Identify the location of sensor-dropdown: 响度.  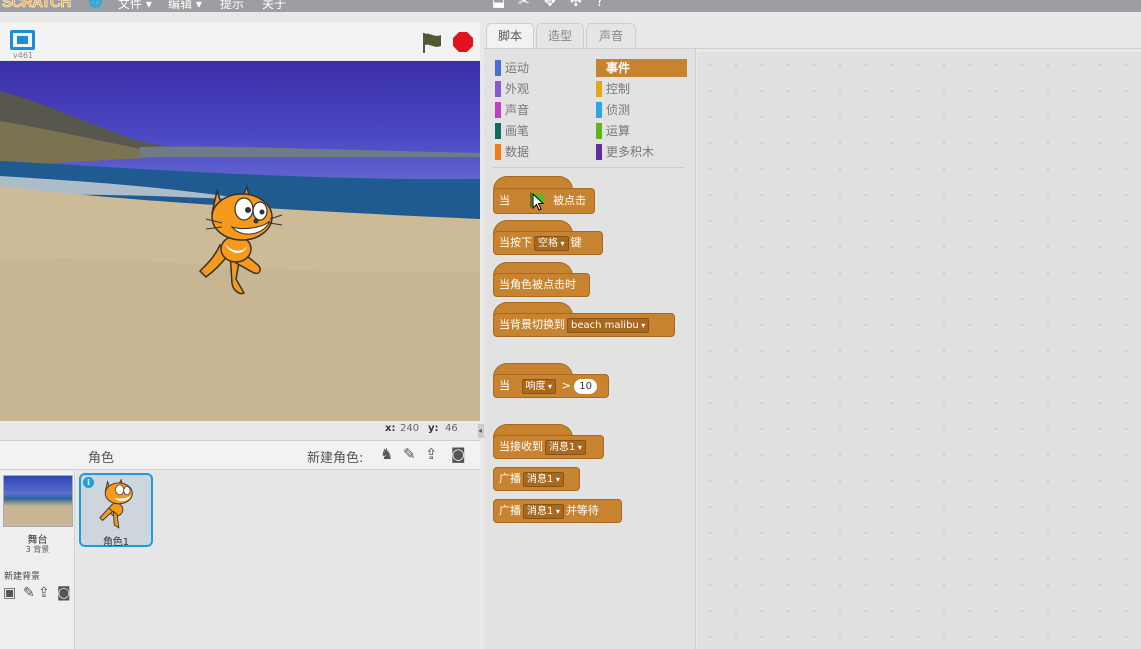
(539, 386).